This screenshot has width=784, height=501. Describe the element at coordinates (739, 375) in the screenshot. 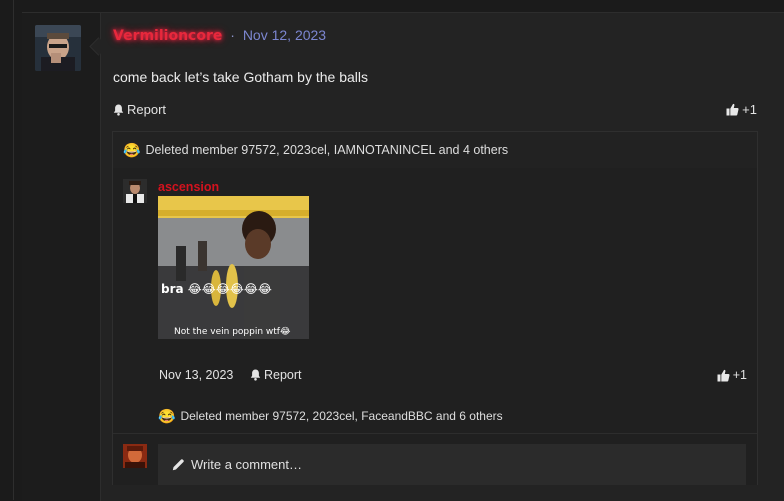

I see `comment-like-count: +1` at that location.